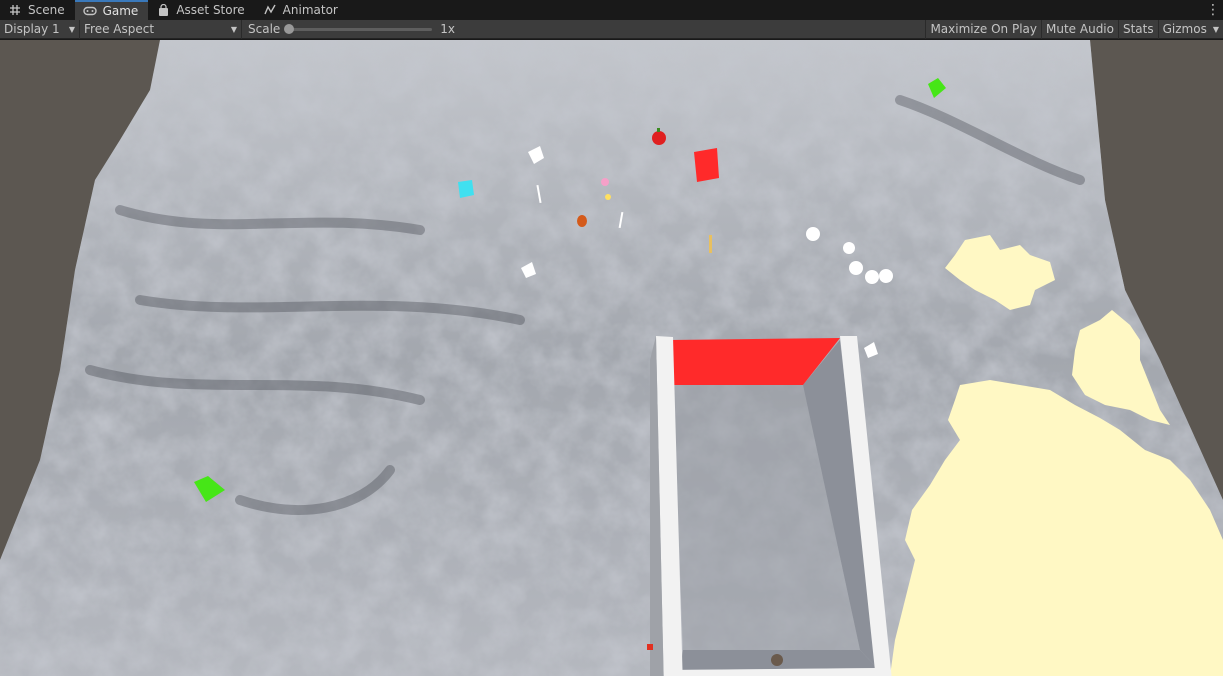 This screenshot has height=676, width=1223. What do you see at coordinates (706, 165) in the screenshot?
I see `red-cube` at bounding box center [706, 165].